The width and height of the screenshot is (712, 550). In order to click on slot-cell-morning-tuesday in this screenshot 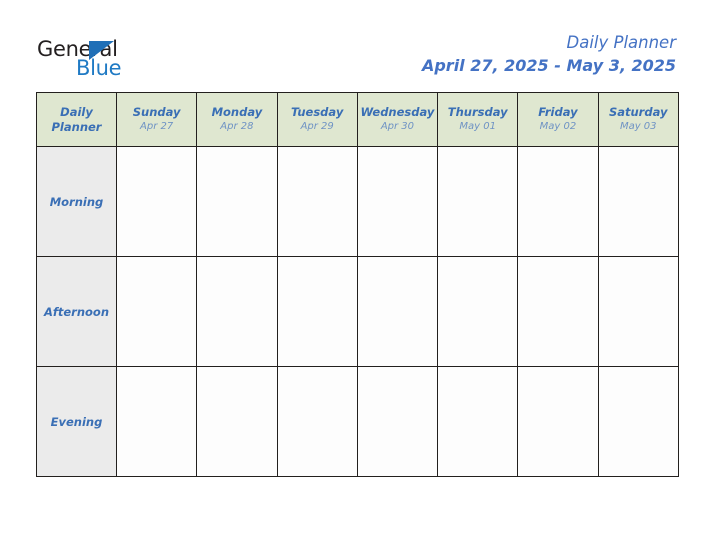, I will do `click(317, 201)`.